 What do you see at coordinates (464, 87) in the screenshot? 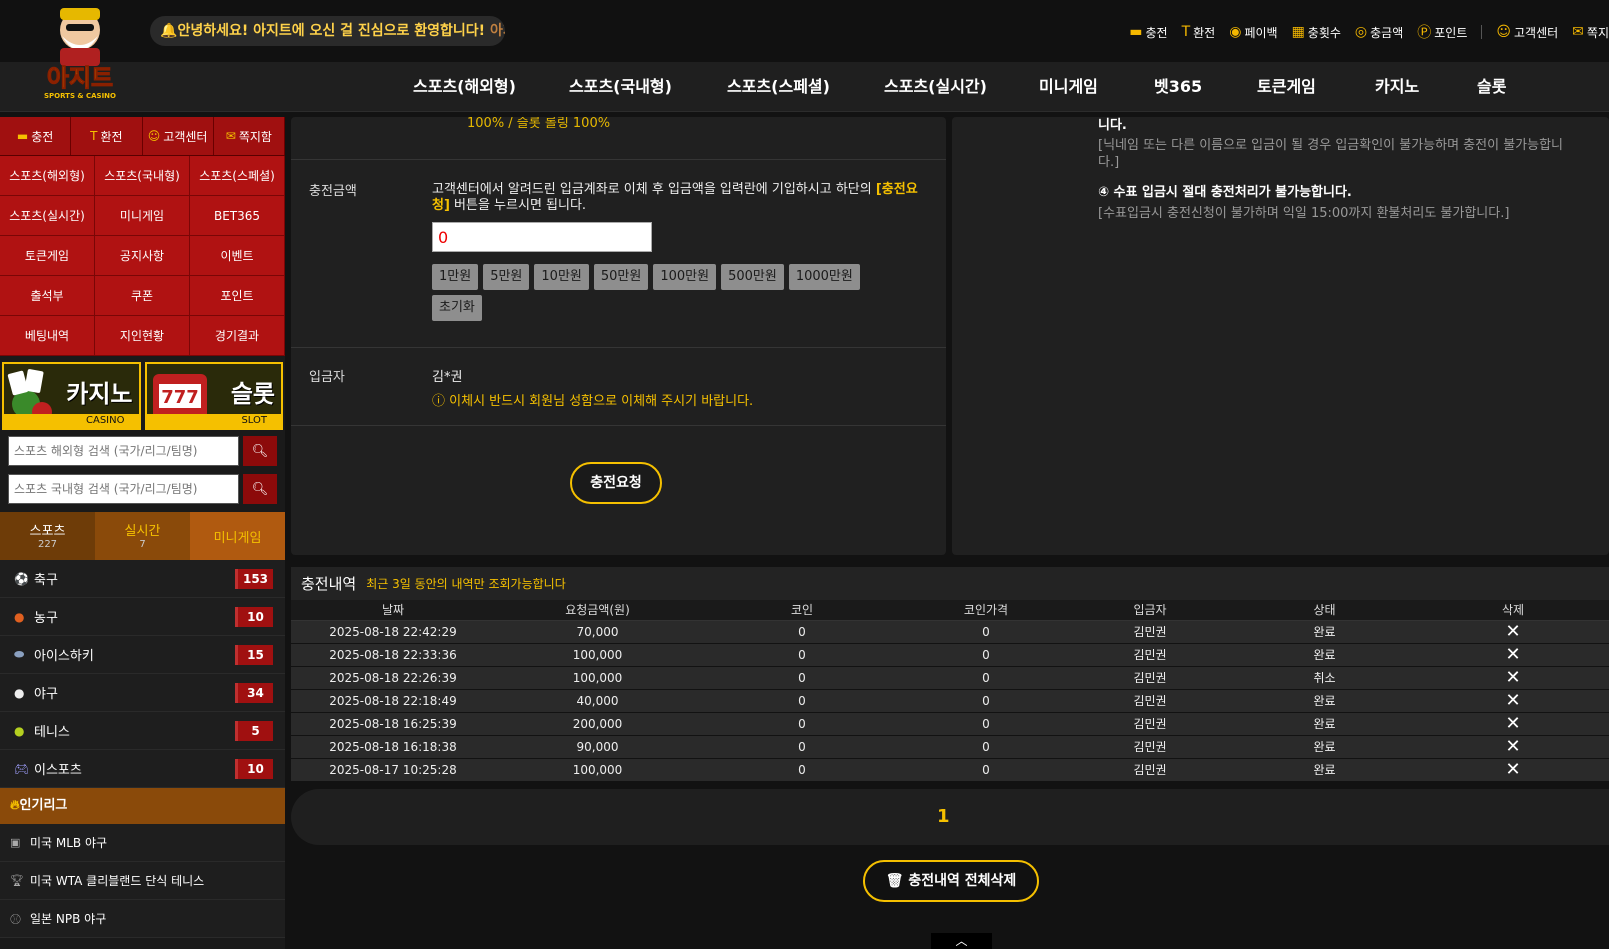
I see `nav-sports-overseas: 스포츠(해외형)` at bounding box center [464, 87].